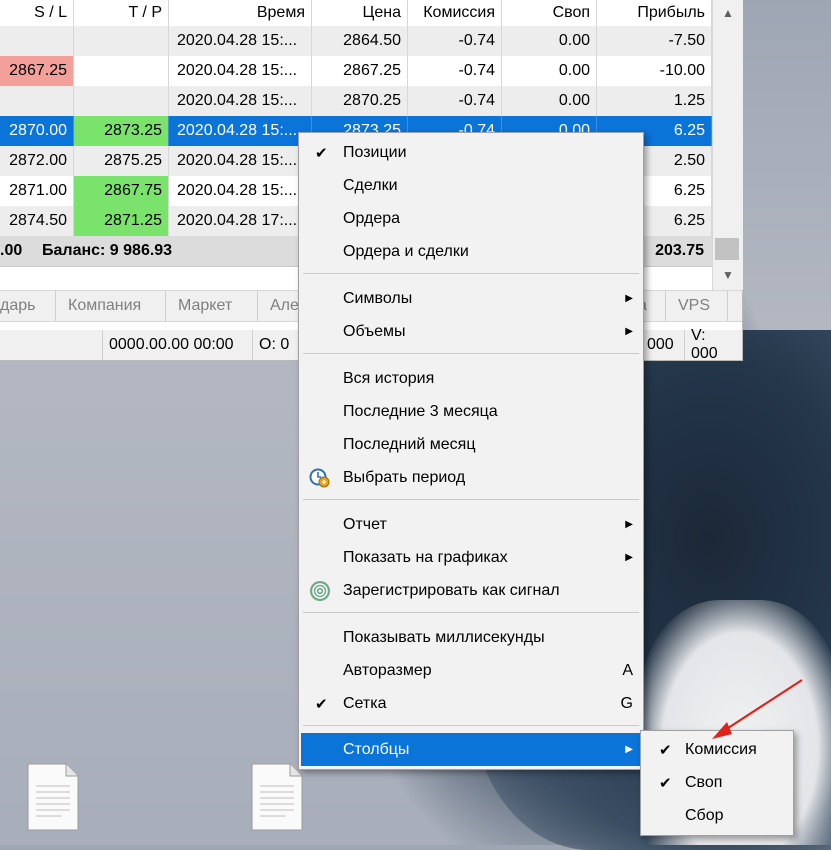 Image resolution: width=831 pixels, height=850 pixels. Describe the element at coordinates (37, 191) in the screenshot. I see `cell-sl: 2871.00` at that location.